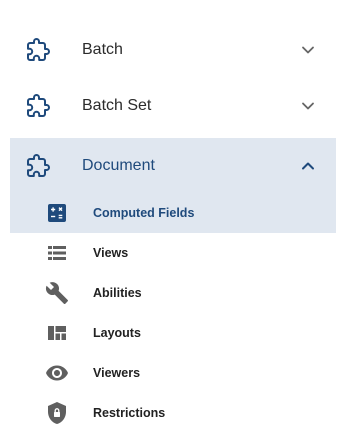 The width and height of the screenshot is (337, 433). I want to click on eye-icon, so click(57, 373).